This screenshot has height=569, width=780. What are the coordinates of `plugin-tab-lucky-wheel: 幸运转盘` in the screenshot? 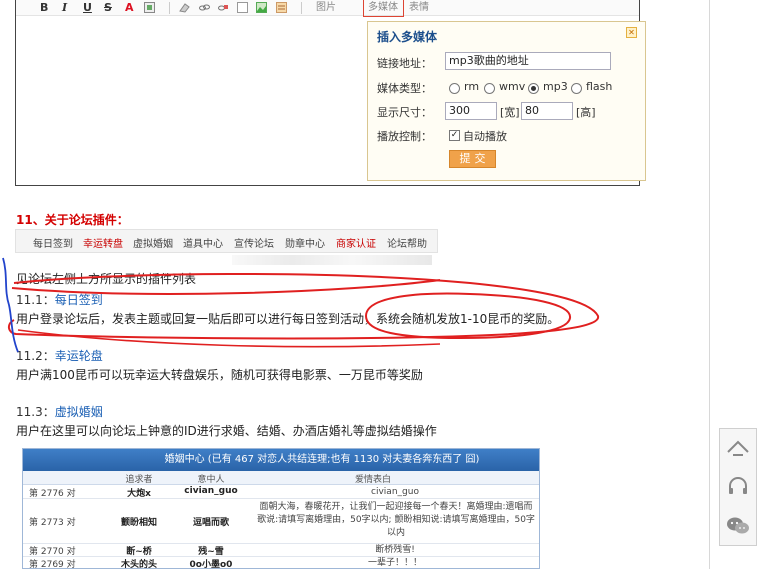 It's located at (103, 242).